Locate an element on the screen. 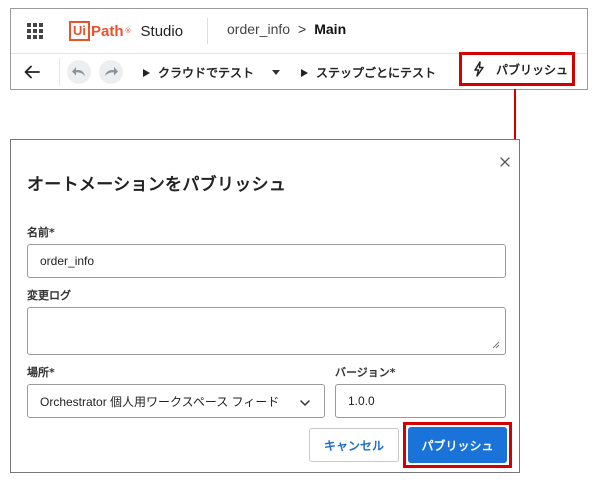  app-launcher-icon is located at coordinates (35, 31).